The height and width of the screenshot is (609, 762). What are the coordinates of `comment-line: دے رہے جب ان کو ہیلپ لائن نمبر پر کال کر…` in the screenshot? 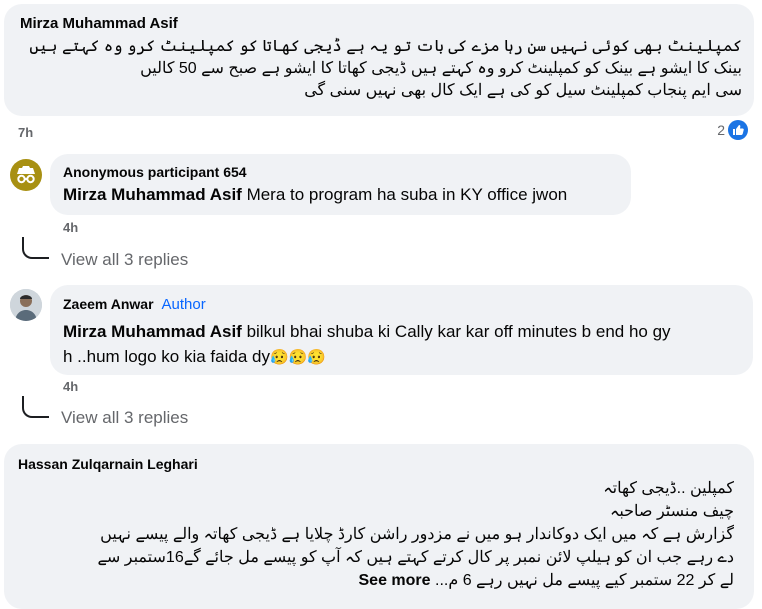 It's located at (415, 557).